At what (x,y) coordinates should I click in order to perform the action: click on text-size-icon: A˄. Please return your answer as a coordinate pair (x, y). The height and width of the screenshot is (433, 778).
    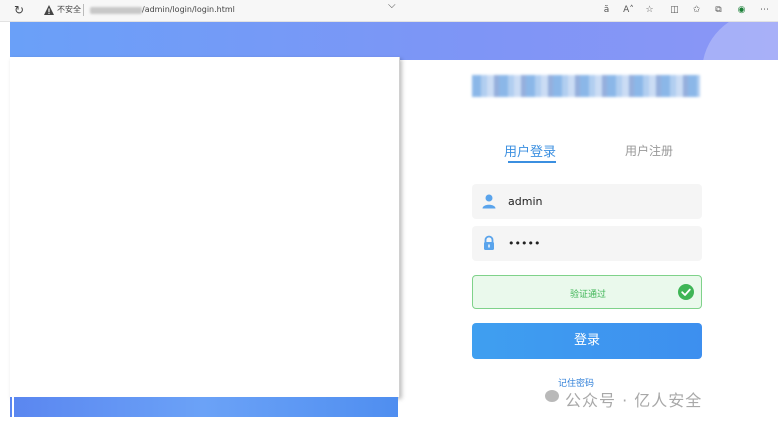
    Looking at the image, I should click on (628, 10).